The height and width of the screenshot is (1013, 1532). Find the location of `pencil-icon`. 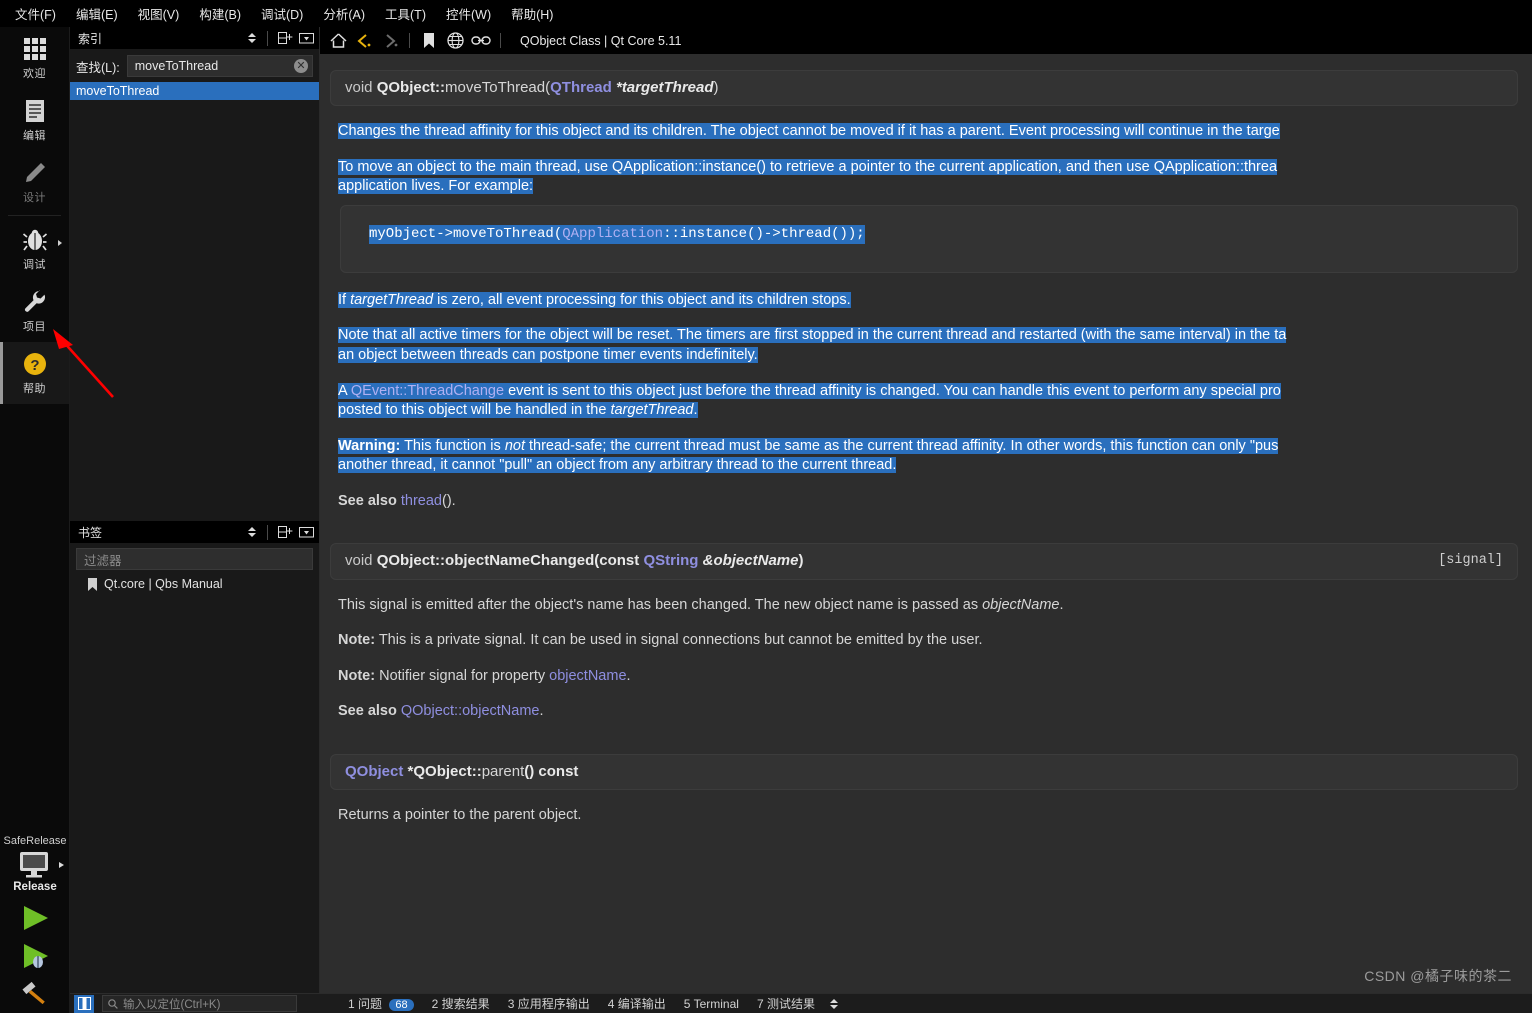

pencil-icon is located at coordinates (35, 172).